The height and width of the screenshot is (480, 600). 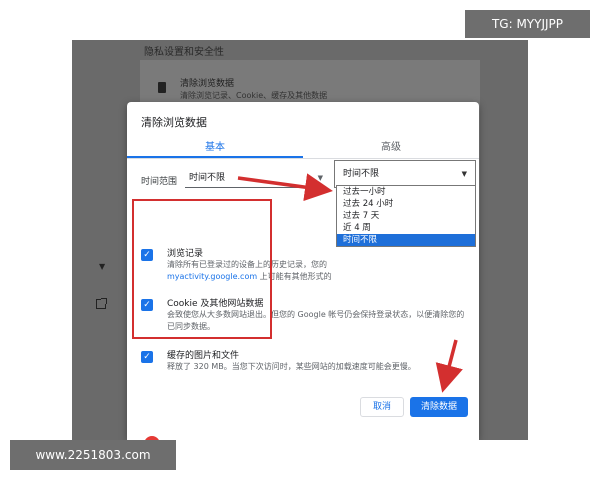 I want to click on open-in-new-icon, so click(x=101, y=303).